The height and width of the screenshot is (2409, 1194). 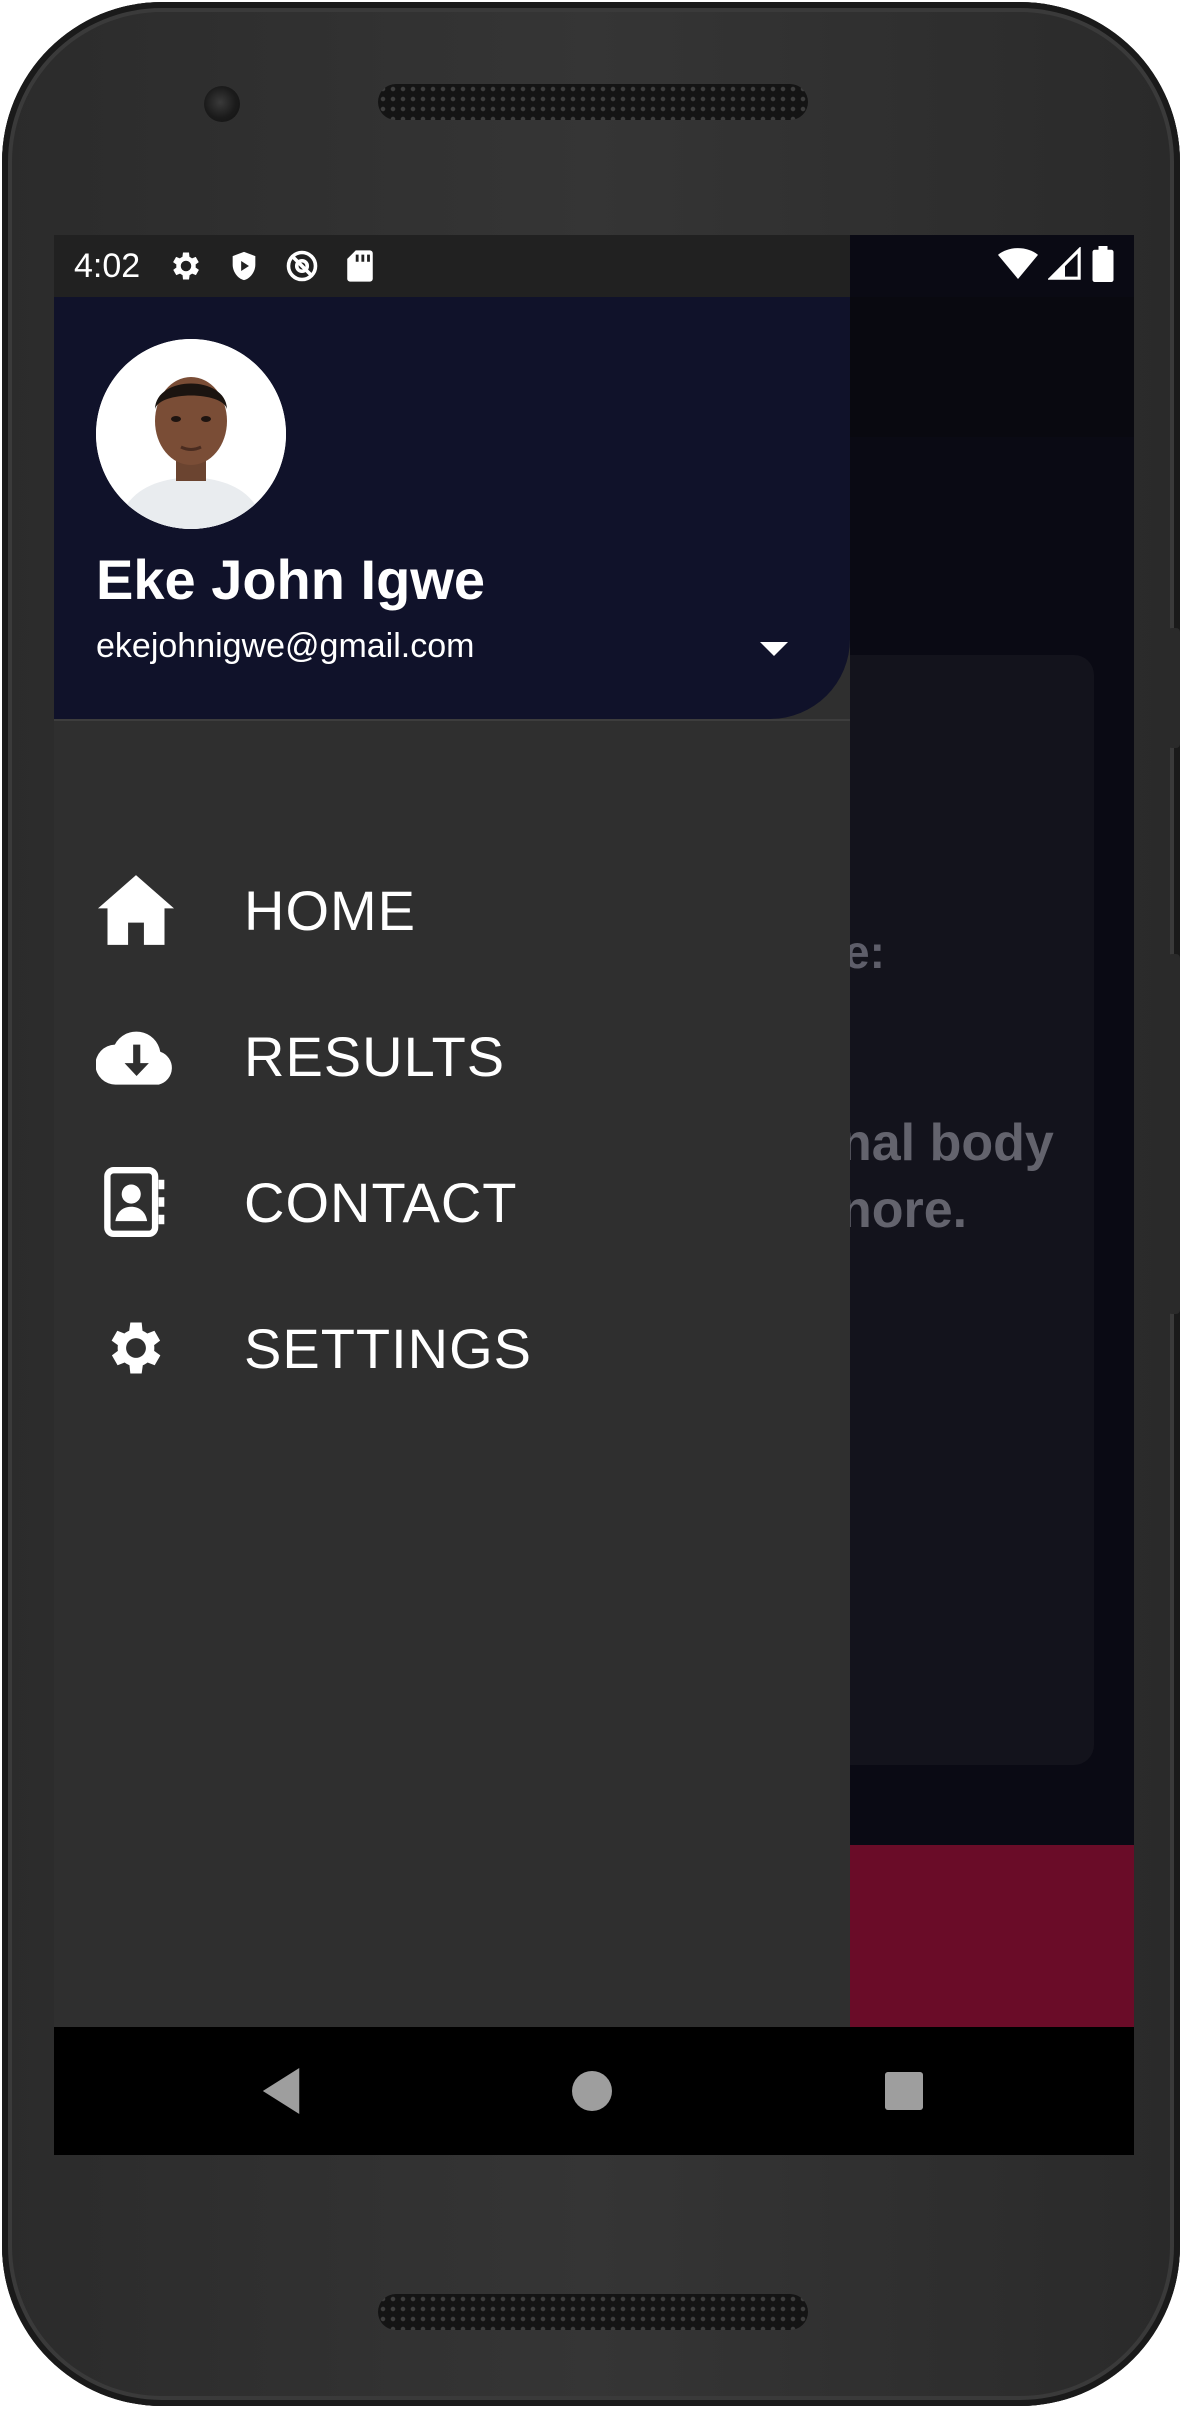 What do you see at coordinates (136, 1202) in the screenshot?
I see `contact-book-icon` at bounding box center [136, 1202].